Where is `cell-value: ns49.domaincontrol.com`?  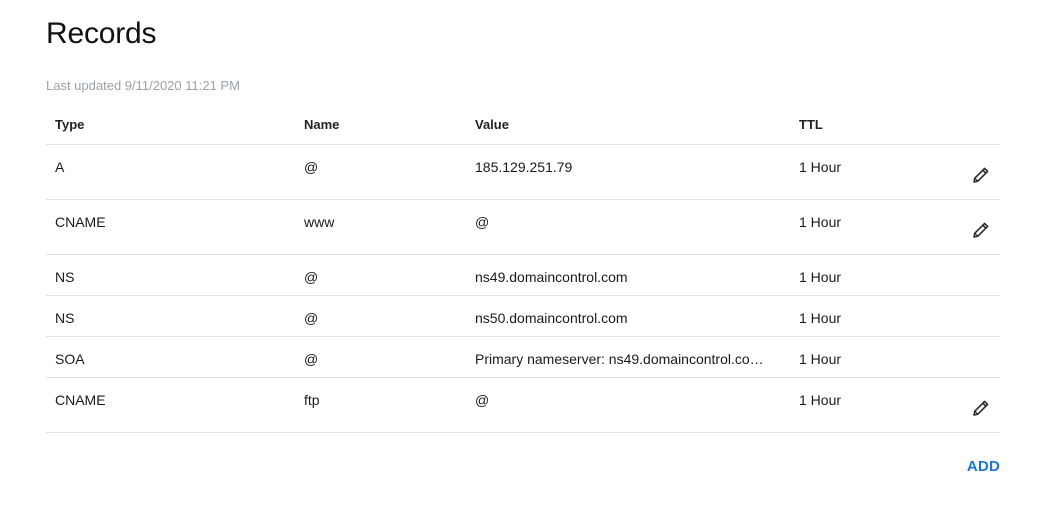 cell-value: ns49.domaincontrol.com is located at coordinates (628, 275).